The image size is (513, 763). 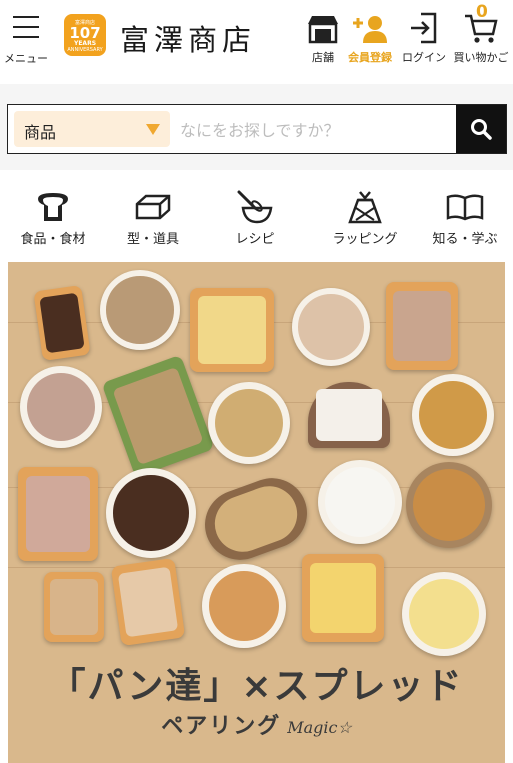 I want to click on dropdown-arrow-icon, so click(x=153, y=129).